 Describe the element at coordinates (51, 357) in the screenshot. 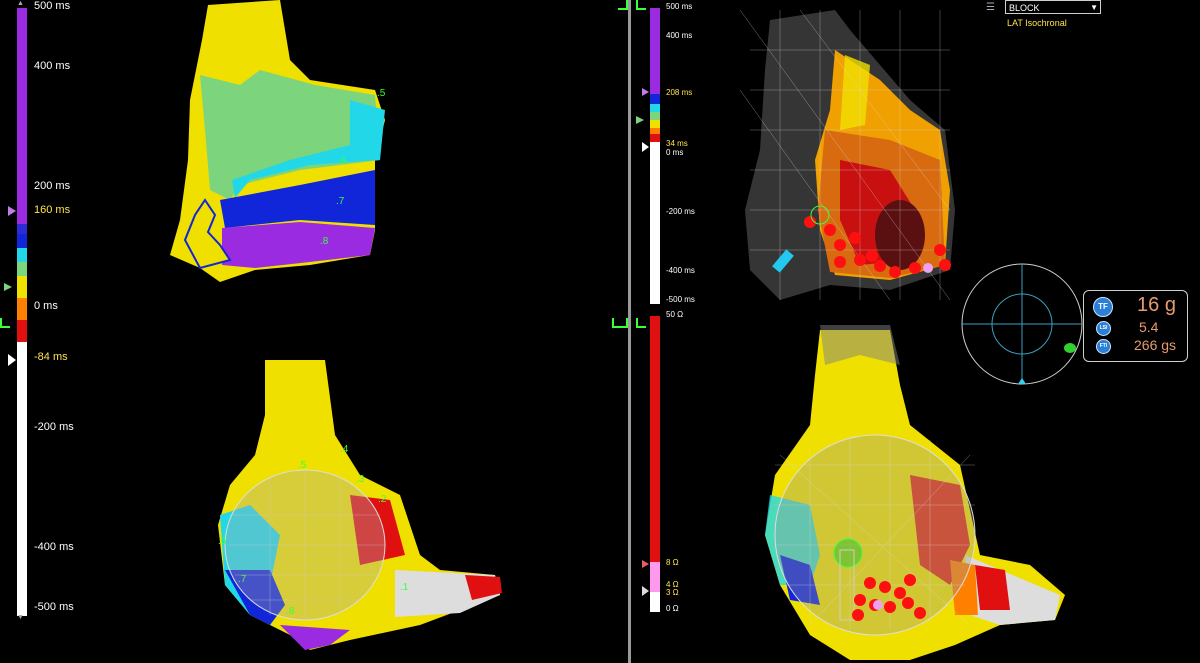

I see `lat-lower-marker-label: -84 ms` at that location.